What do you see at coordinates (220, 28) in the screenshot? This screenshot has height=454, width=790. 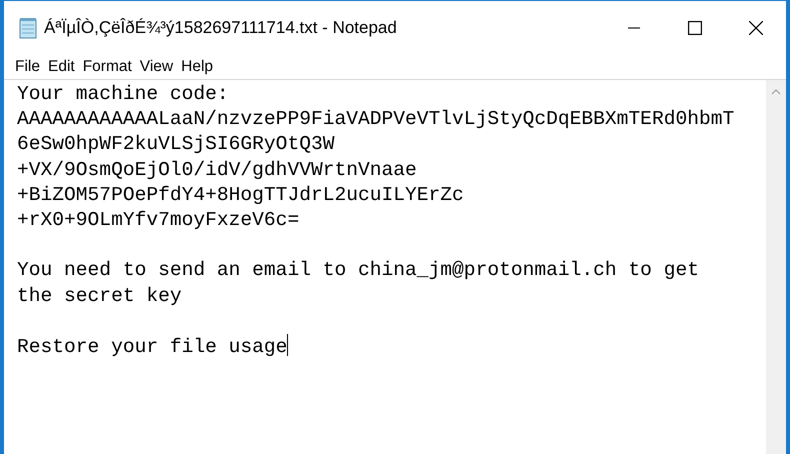 I see `window-title: ÁªÏµÎÒ,ÇëÎðÉ¾³ý1582697111714.txt - Notepad` at bounding box center [220, 28].